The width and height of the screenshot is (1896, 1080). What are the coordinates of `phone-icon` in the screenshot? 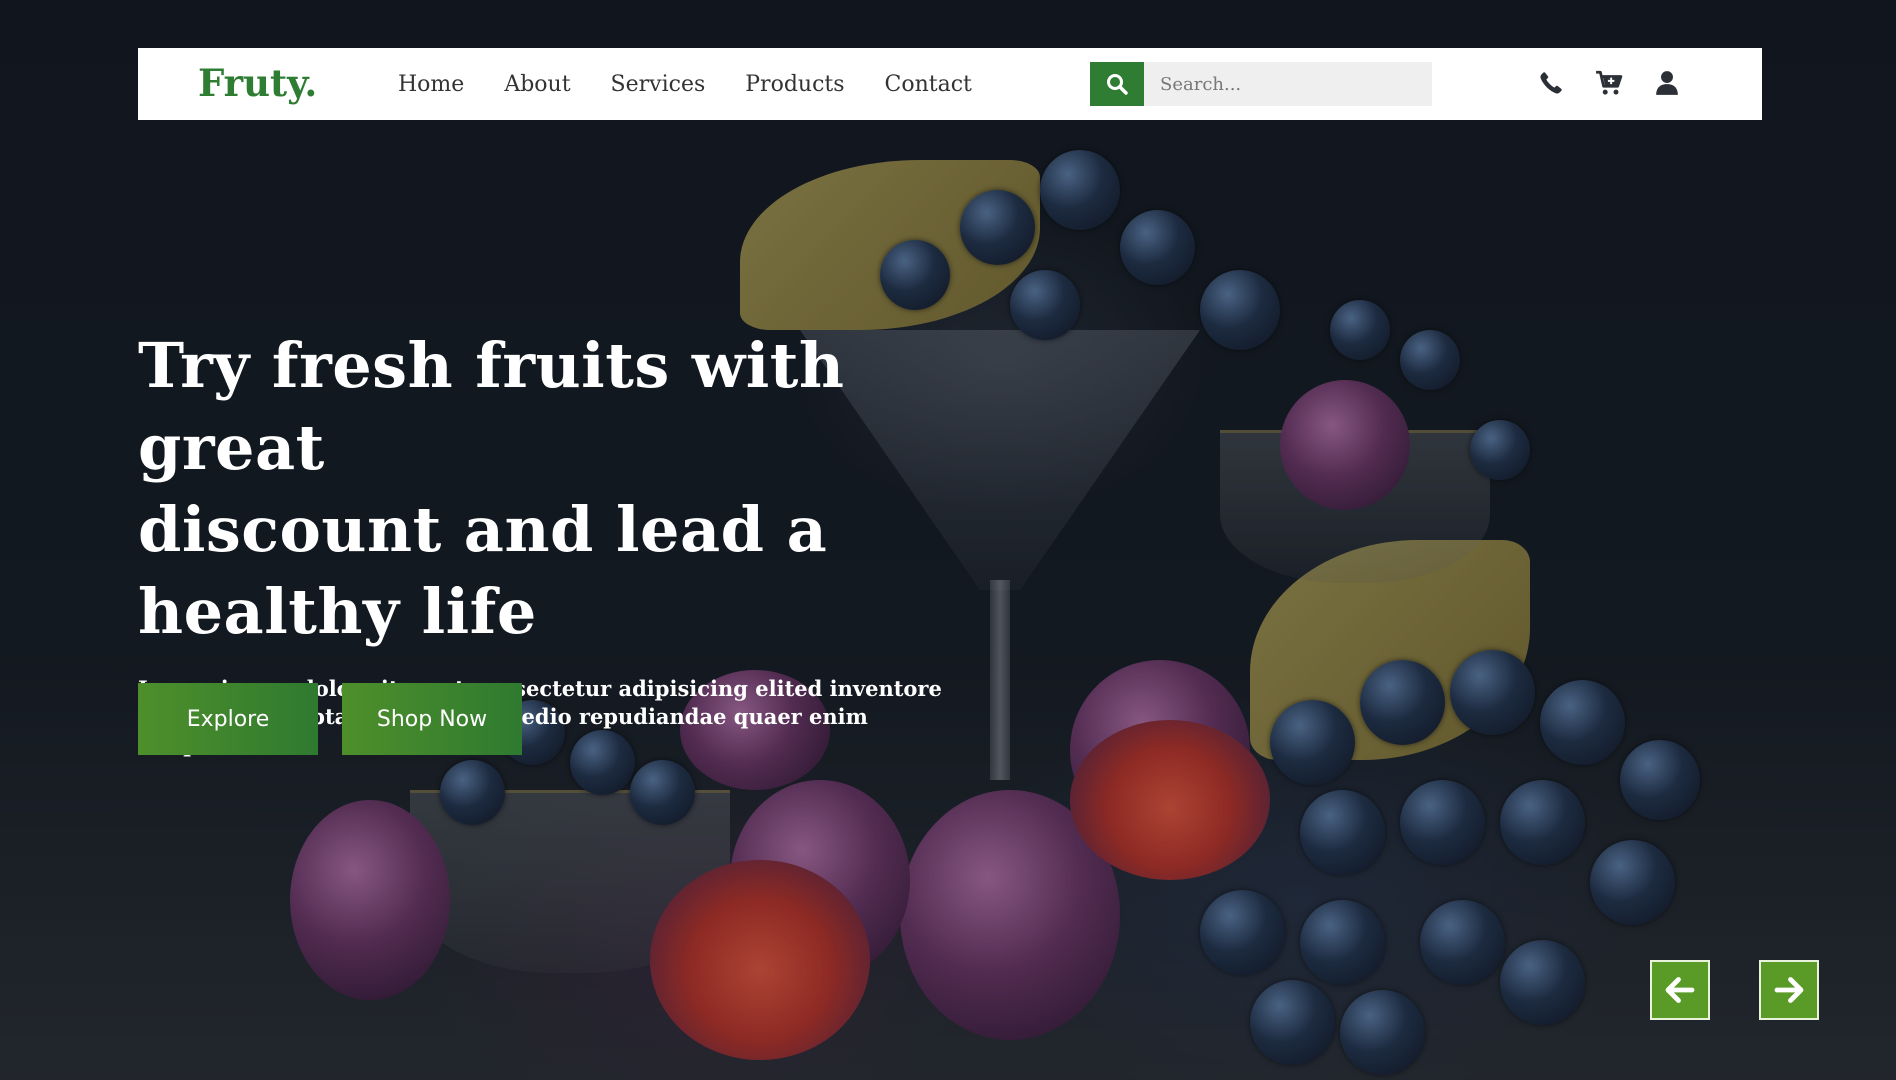 It's located at (1551, 83).